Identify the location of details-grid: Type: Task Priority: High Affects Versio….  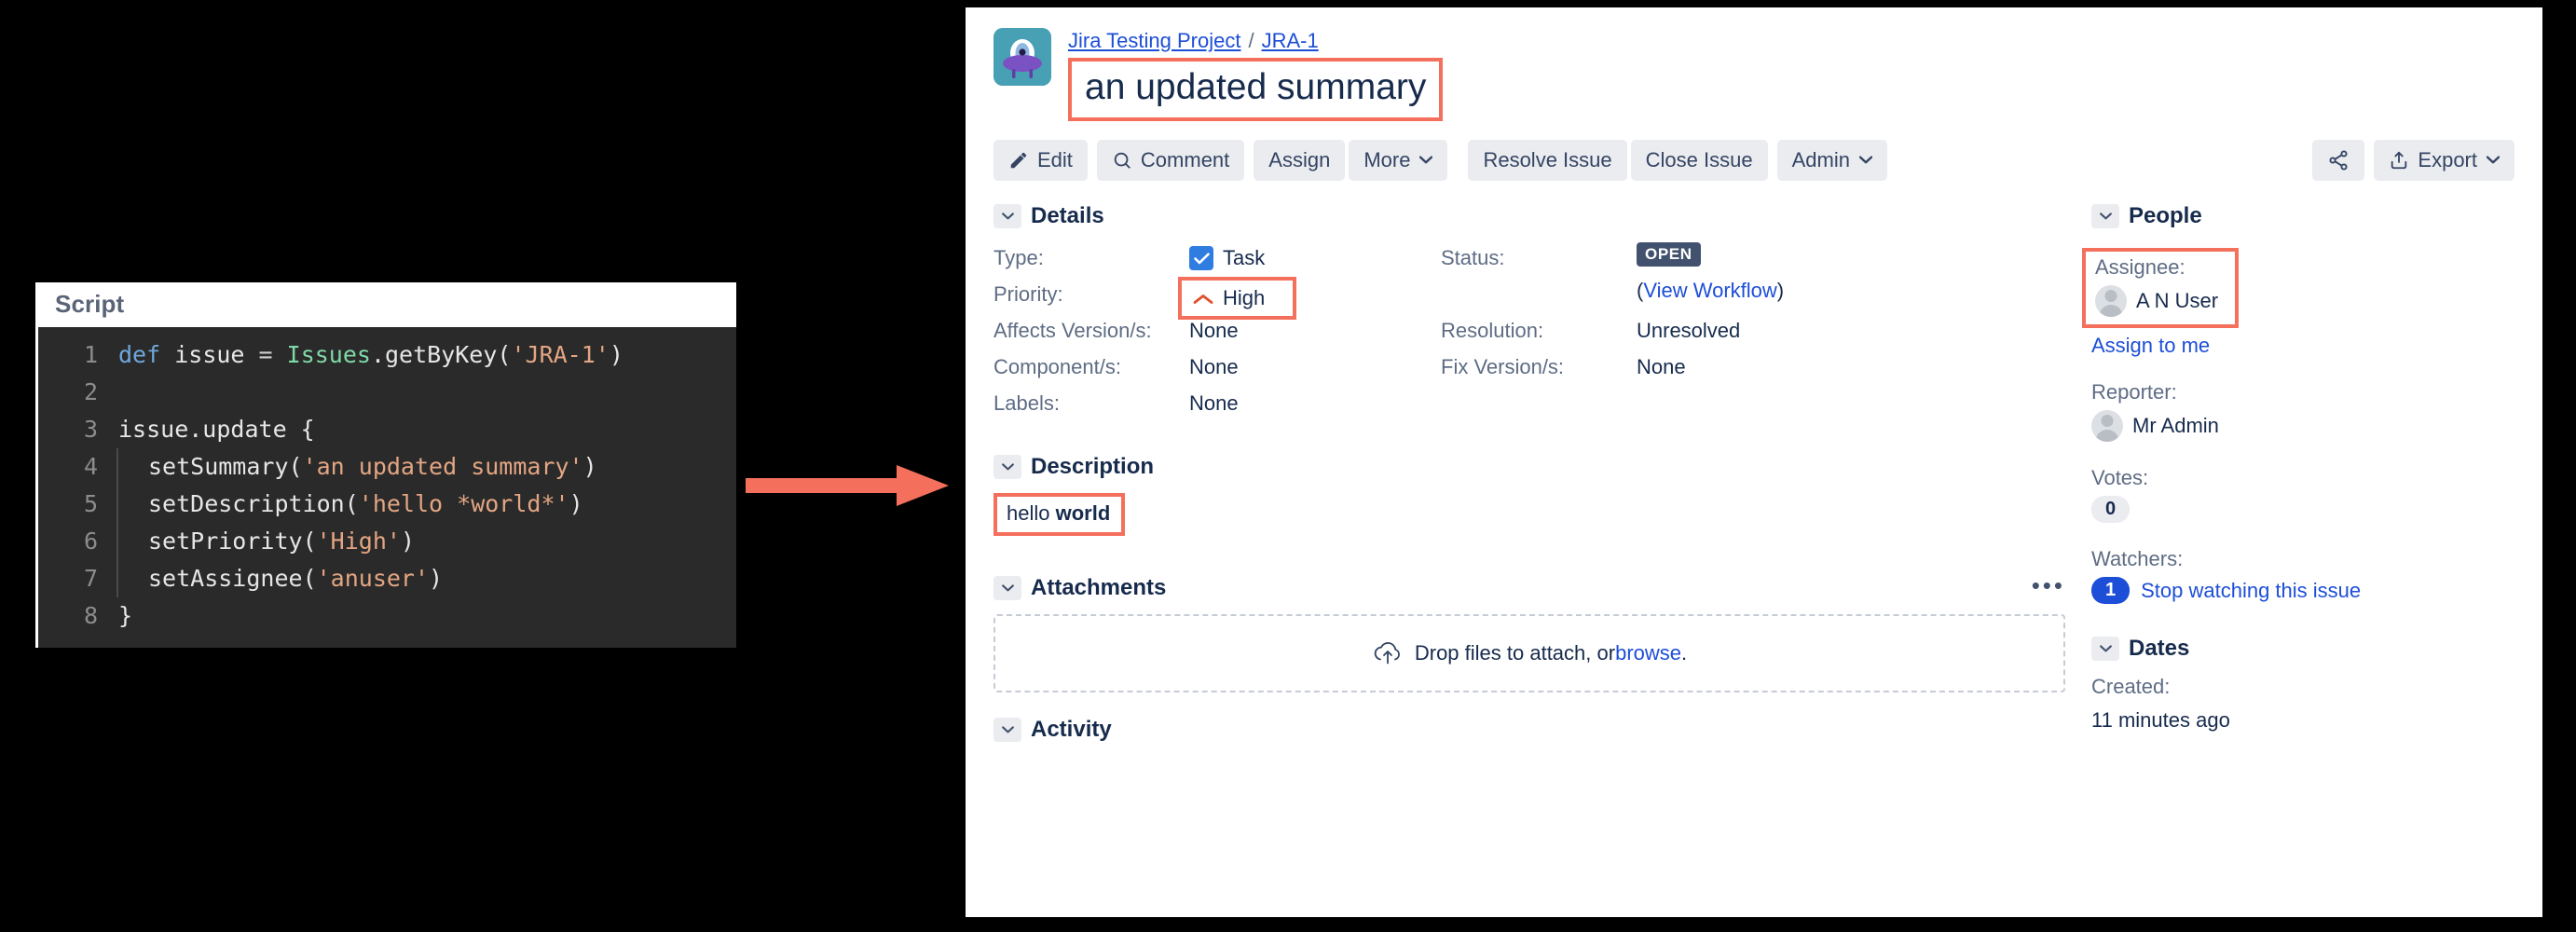
(1529, 333).